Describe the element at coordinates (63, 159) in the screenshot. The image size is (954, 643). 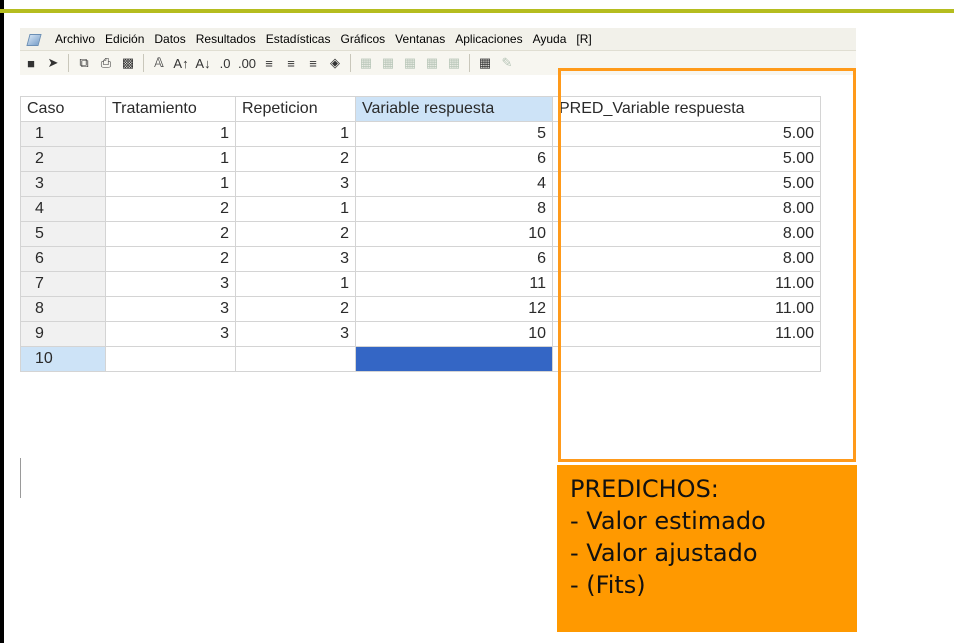
I see `row-number: 2` at that location.